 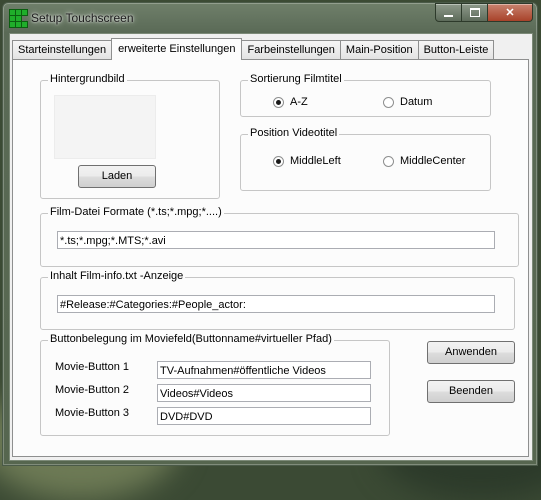 What do you see at coordinates (82, 18) in the screenshot?
I see `window-title: Setup Touchscreen` at bounding box center [82, 18].